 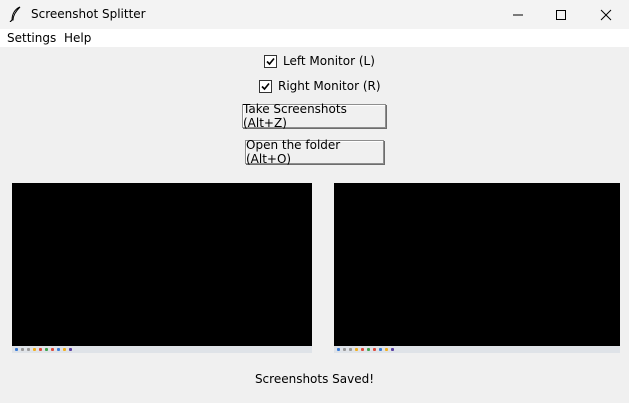 What do you see at coordinates (31, 38) in the screenshot?
I see `menu-settings: Settings` at bounding box center [31, 38].